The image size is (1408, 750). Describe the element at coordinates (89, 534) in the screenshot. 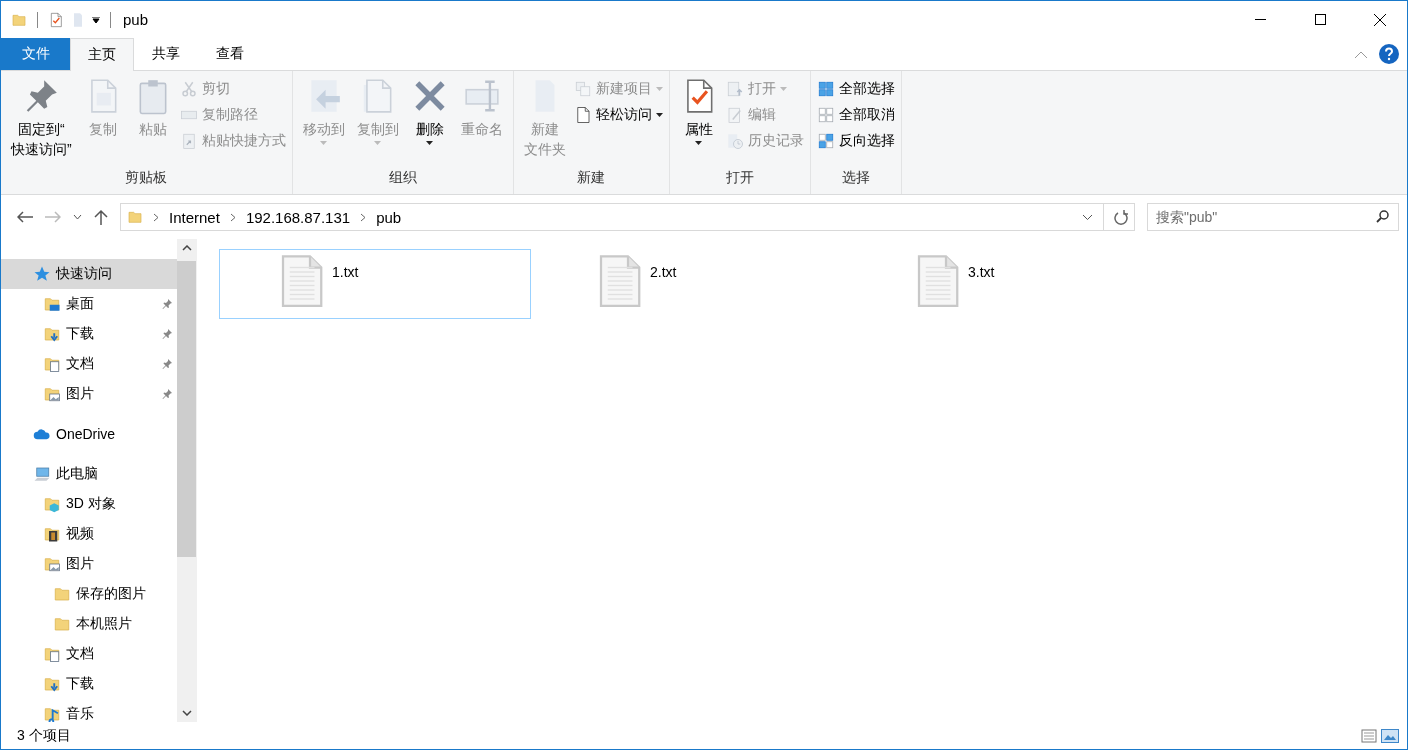

I see `navigation-item: 视频` at that location.